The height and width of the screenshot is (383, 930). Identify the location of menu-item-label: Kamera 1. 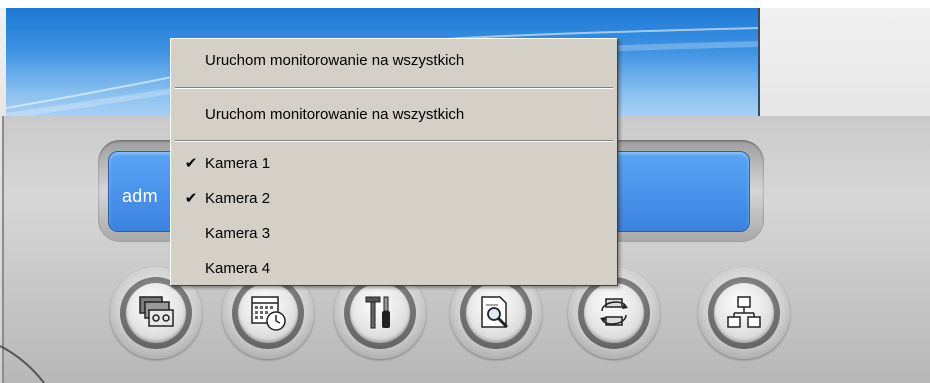
(238, 163).